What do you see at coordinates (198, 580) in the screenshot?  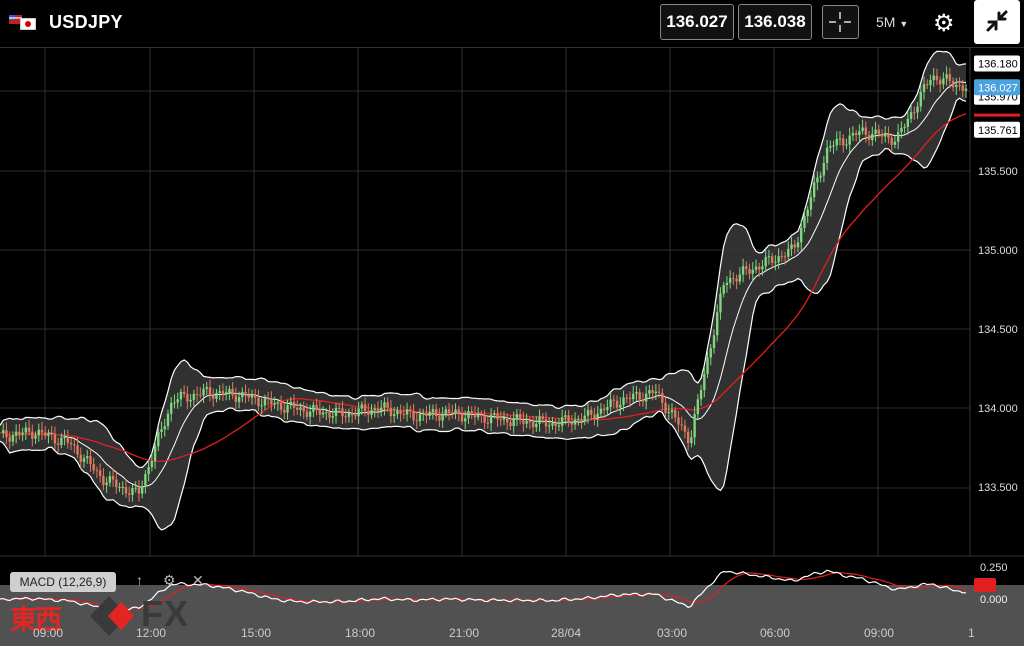 I see `close-icon: ✕` at bounding box center [198, 580].